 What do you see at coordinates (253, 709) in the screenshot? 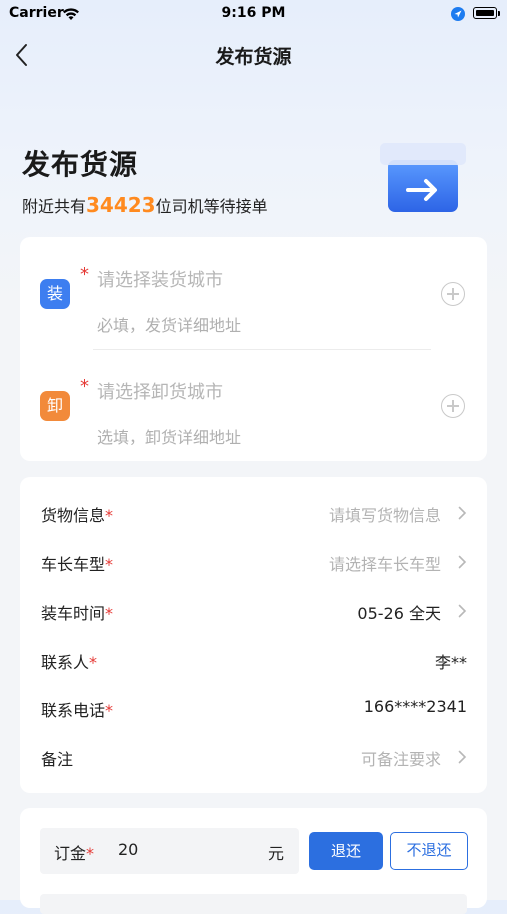
I see `phone-row: 联系电话* 166****2341` at bounding box center [253, 709].